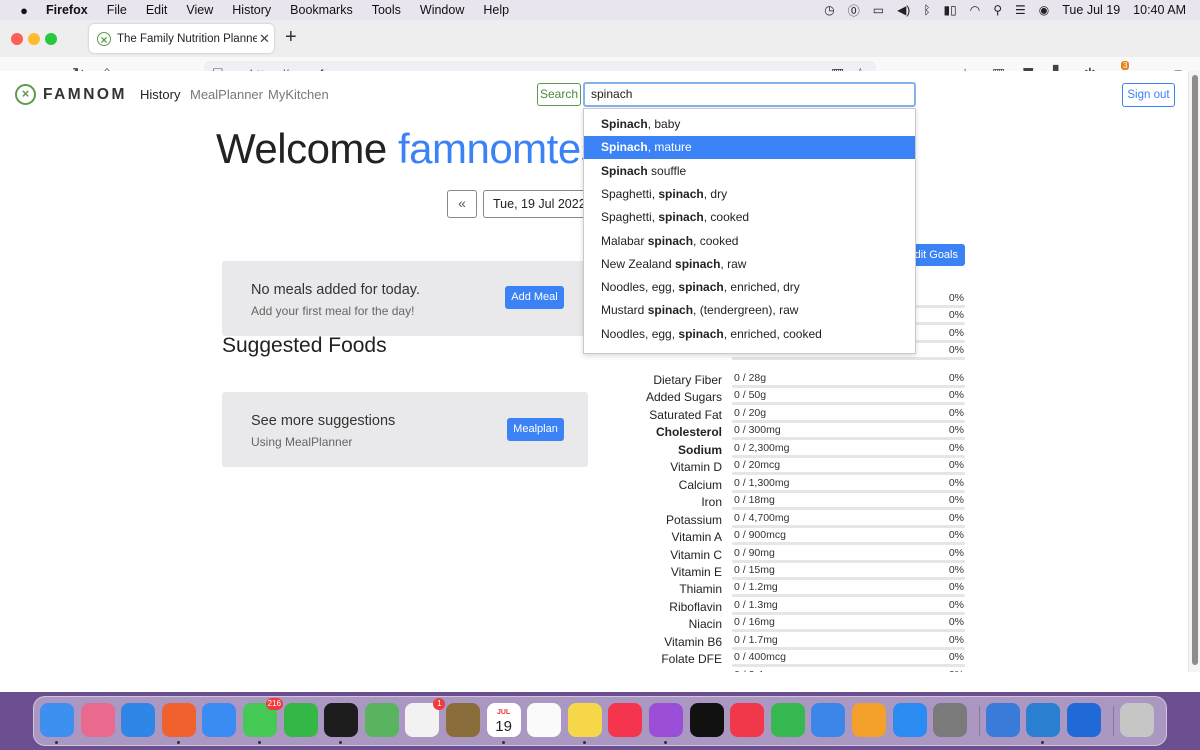 This screenshot has width=1200, height=750. What do you see at coordinates (903, 10) in the screenshot?
I see `volume-icon: ◀)` at bounding box center [903, 10].